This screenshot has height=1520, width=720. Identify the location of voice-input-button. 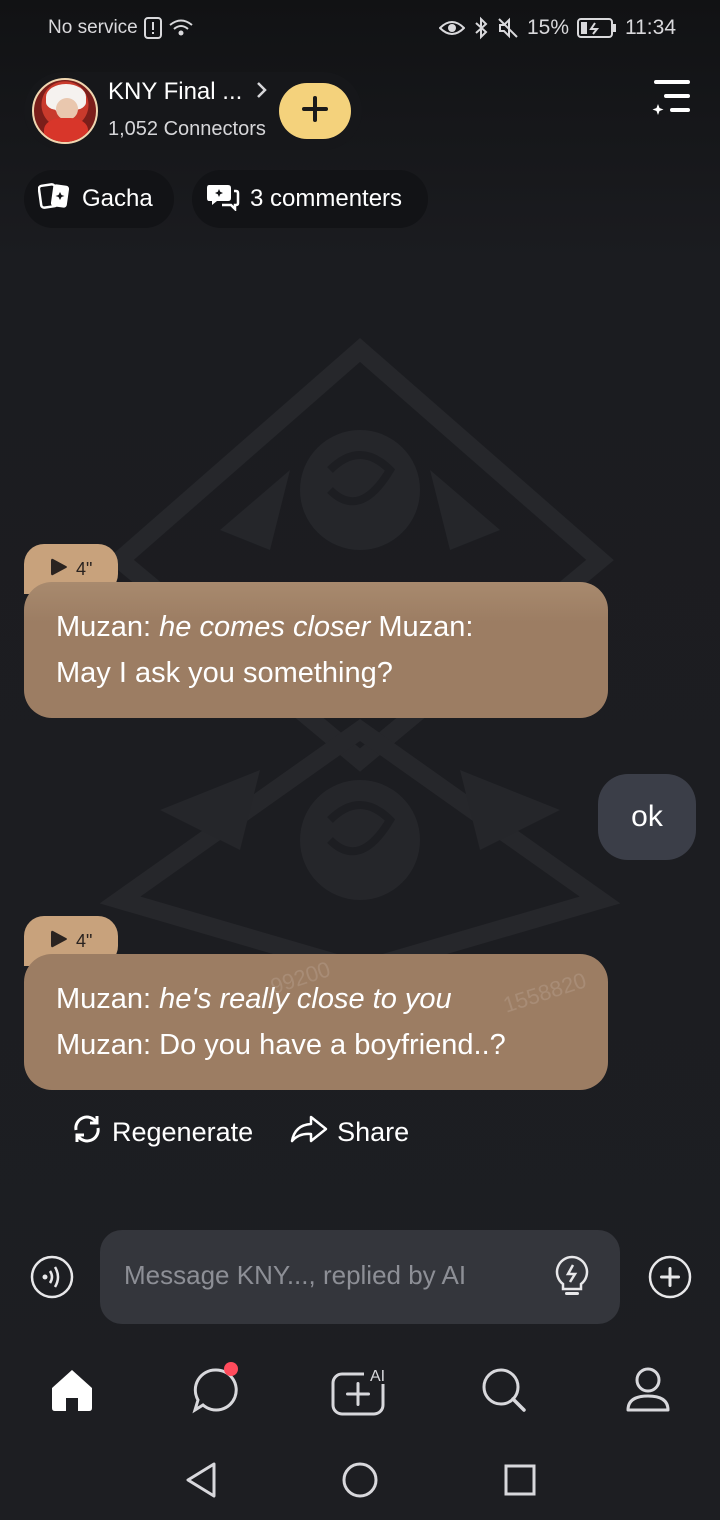
(52, 1277).